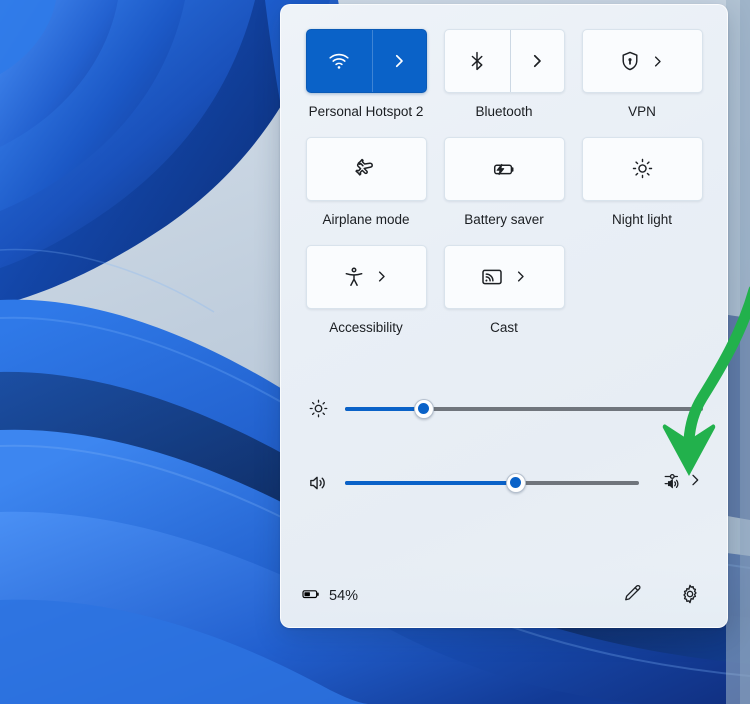 Image resolution: width=750 pixels, height=704 pixels. What do you see at coordinates (504, 111) in the screenshot?
I see `tile-label-bluetooth: Bluetooth` at bounding box center [504, 111].